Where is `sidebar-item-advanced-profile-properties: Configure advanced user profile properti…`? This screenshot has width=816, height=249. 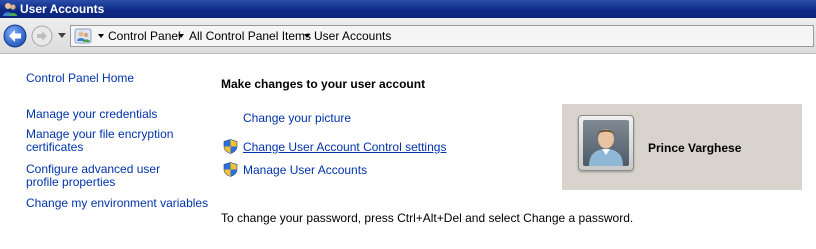 sidebar-item-advanced-profile-properties: Configure advanced user profile properti… is located at coordinates (111, 176).